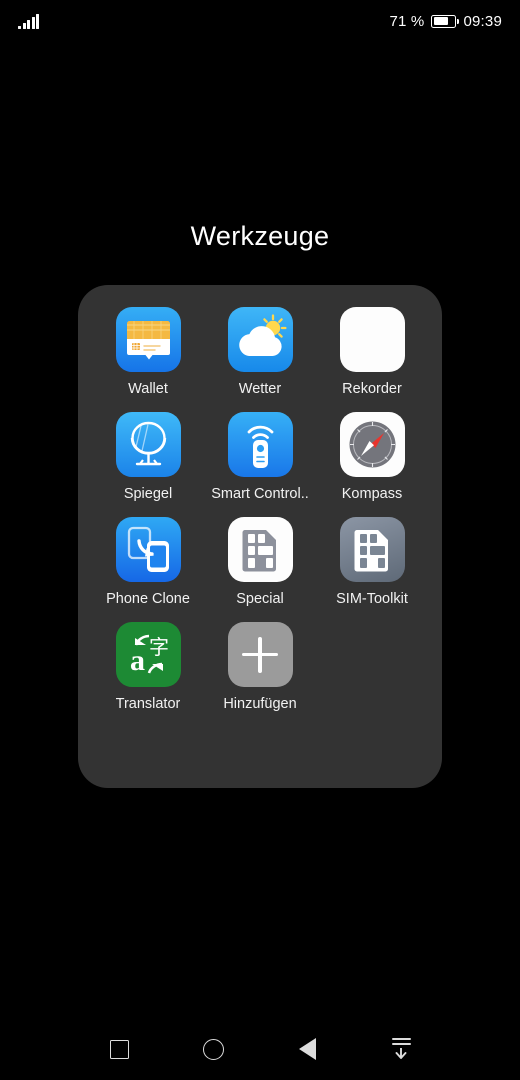 This screenshot has width=520, height=1080. What do you see at coordinates (260, 236) in the screenshot?
I see `folder-title: Werkzeuge` at bounding box center [260, 236].